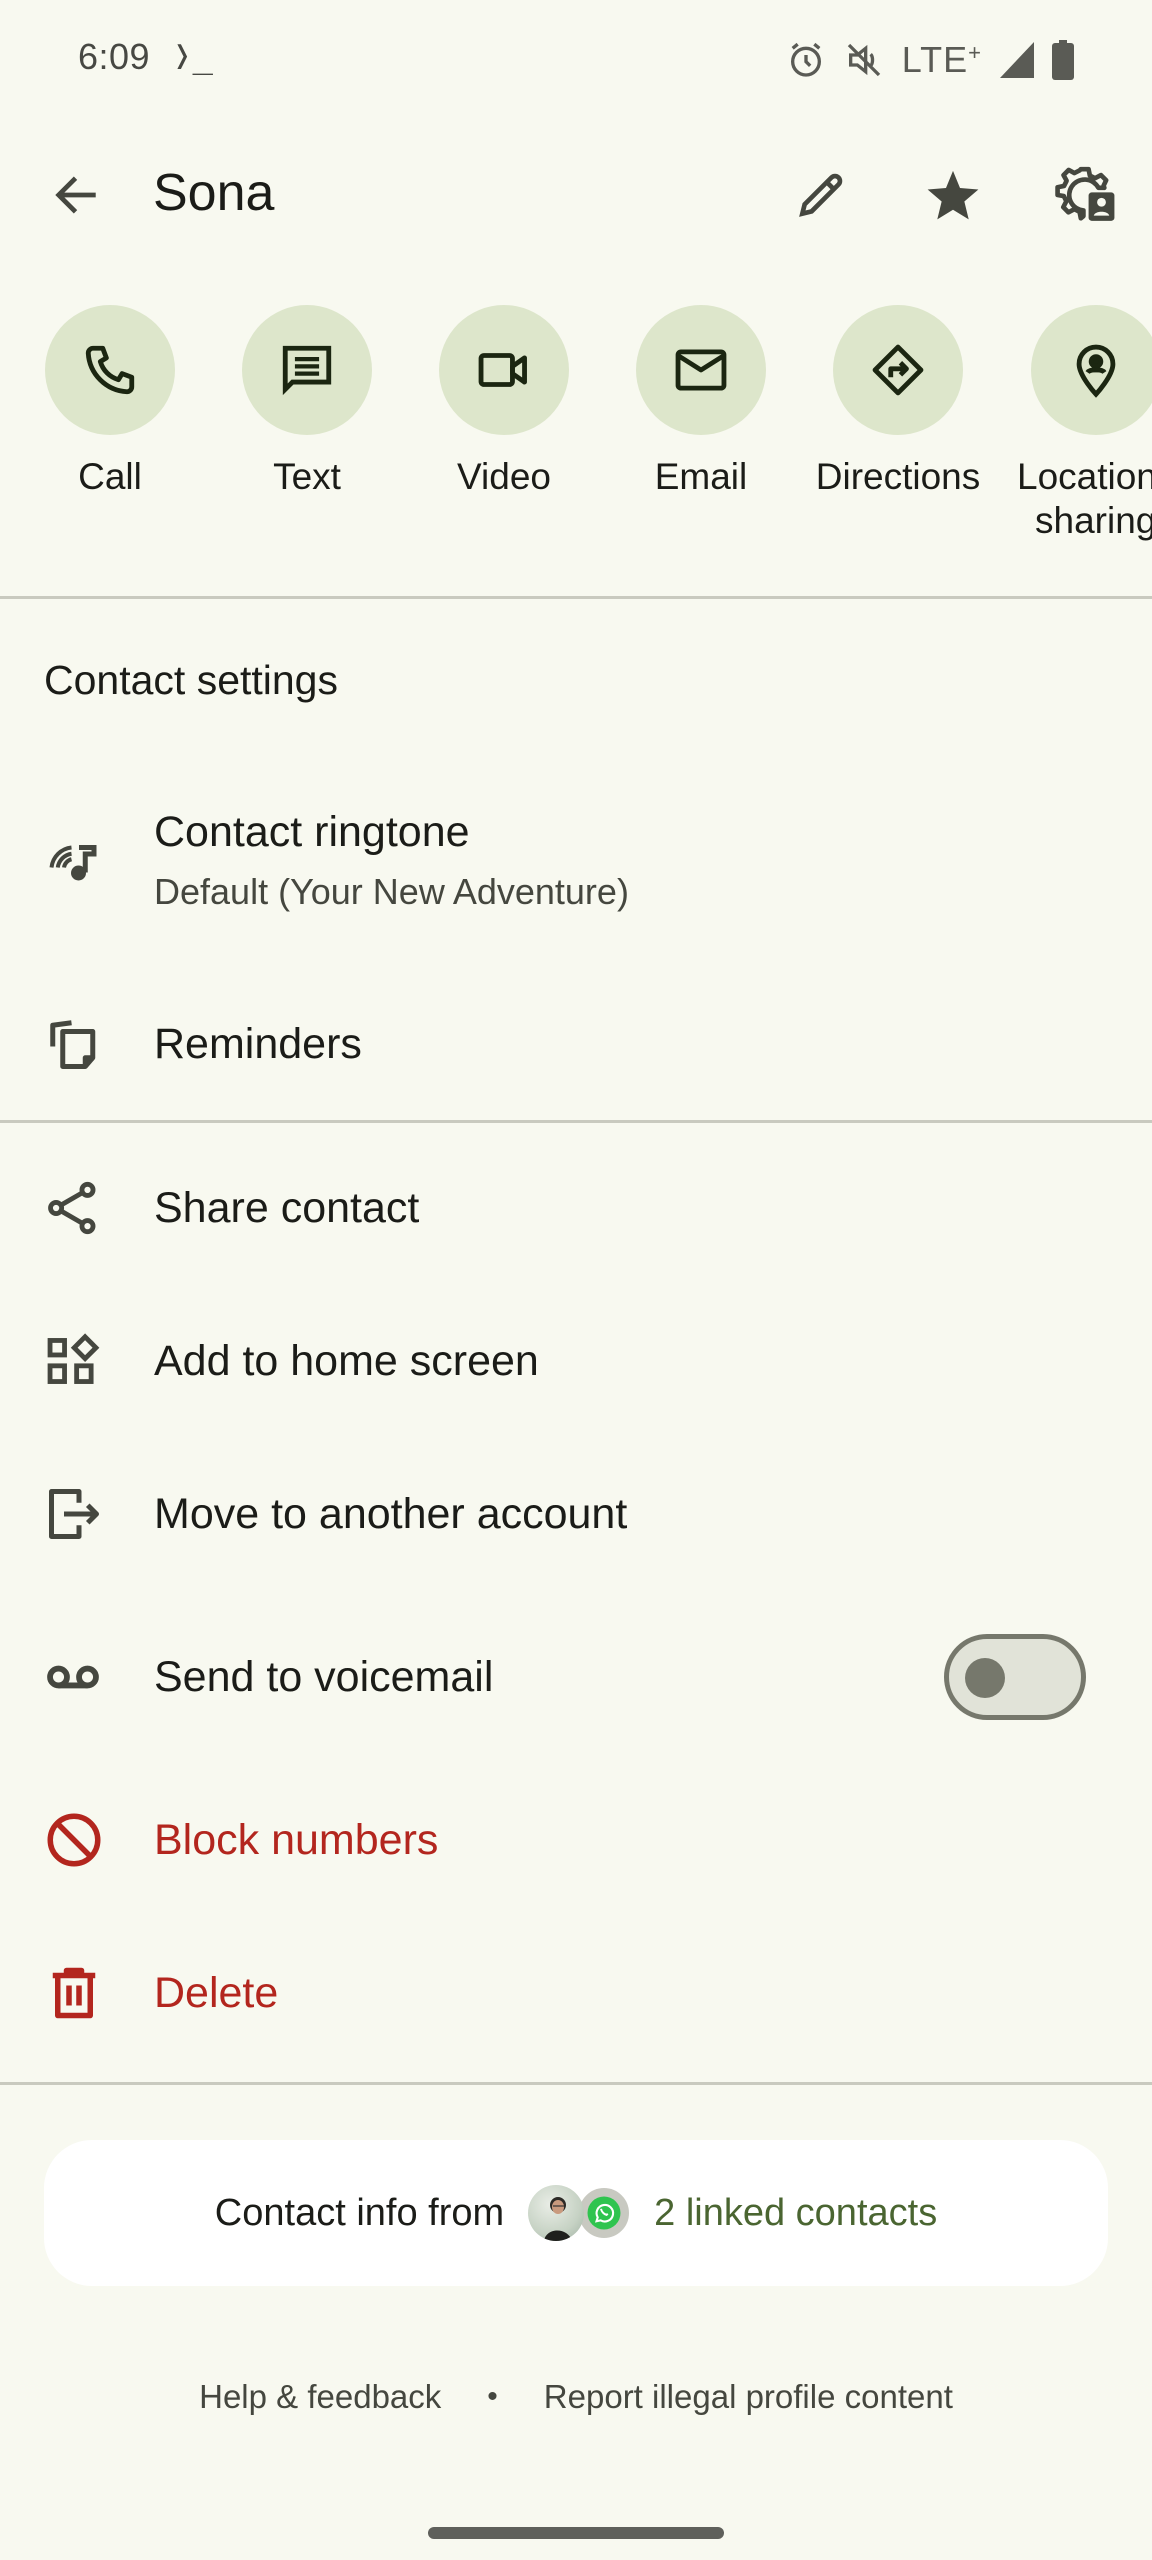  I want to click on status-icons: LTE+, so click(930, 60).